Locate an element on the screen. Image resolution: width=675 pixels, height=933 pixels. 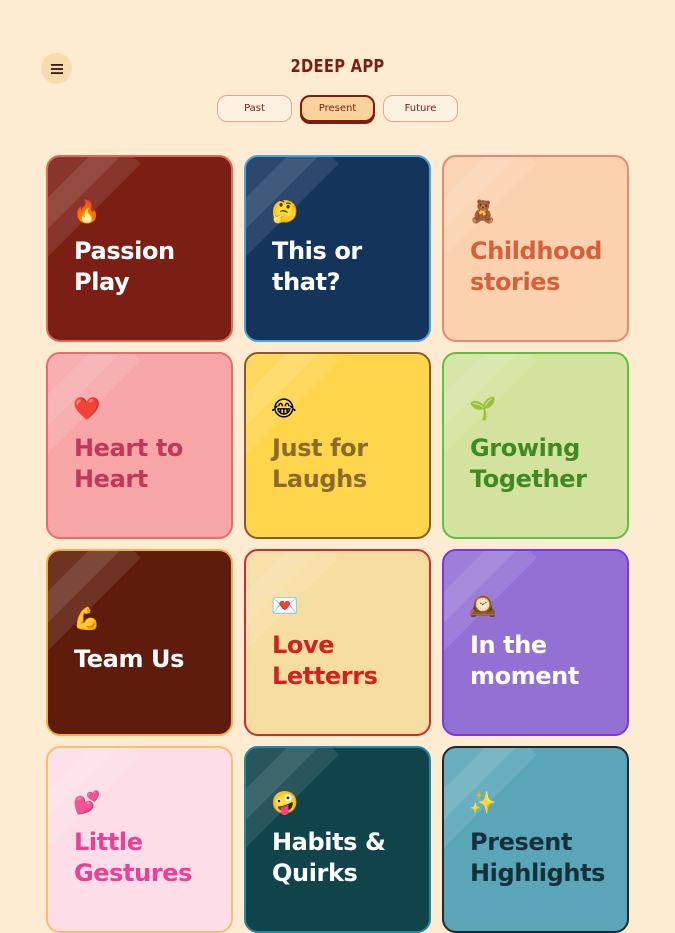
topic-card-label: Love Letterrs is located at coordinates (347, 661).